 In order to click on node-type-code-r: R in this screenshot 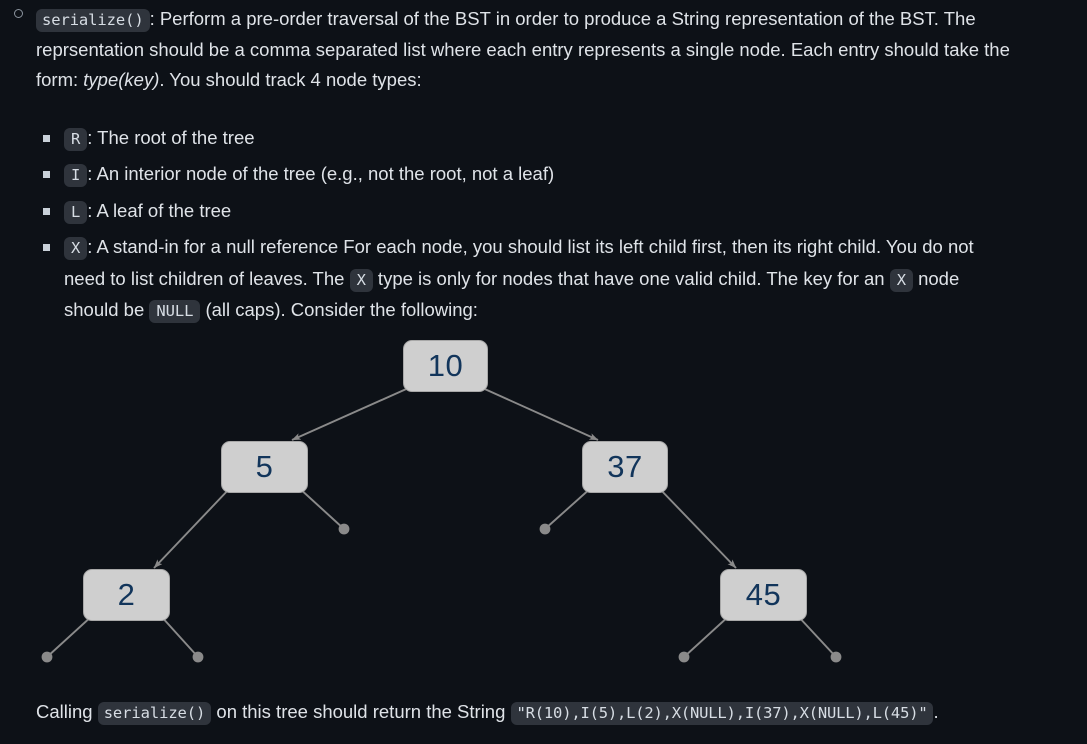, I will do `click(76, 139)`.